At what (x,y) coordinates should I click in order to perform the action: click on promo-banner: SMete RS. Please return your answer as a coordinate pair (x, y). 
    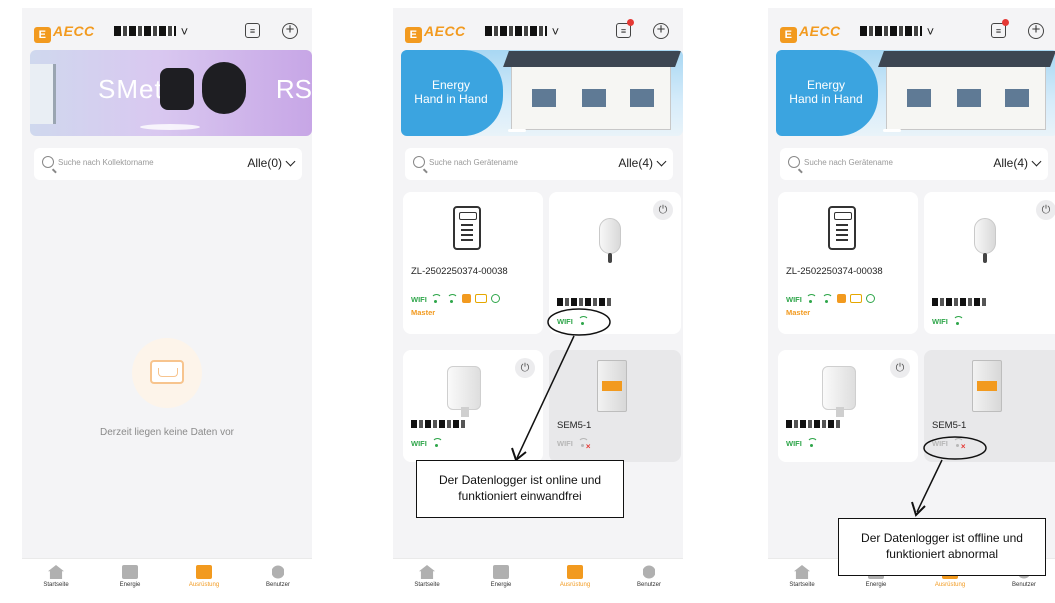
    Looking at the image, I should click on (171, 93).